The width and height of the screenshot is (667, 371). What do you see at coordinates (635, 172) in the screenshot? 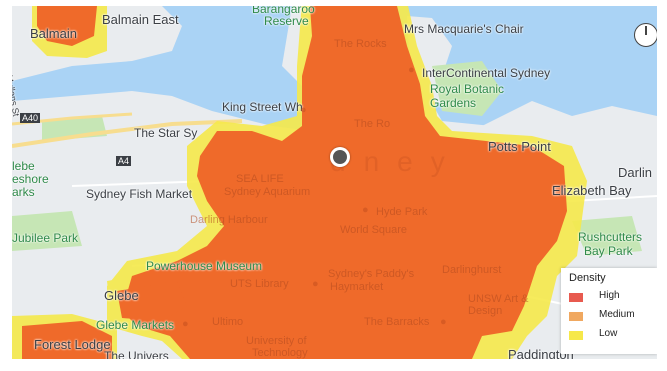
I see `label-darlin: Darlin` at bounding box center [635, 172].